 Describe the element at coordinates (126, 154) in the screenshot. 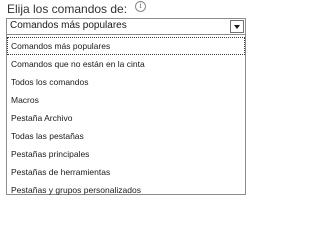

I see `option-pestanas-principales: Pestañas principales` at that location.